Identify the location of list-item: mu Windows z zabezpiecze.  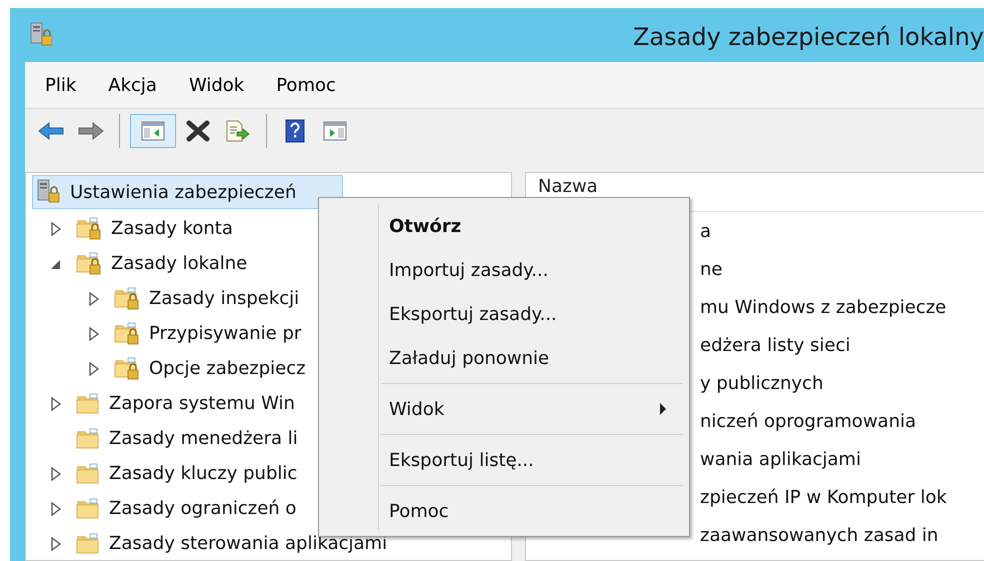
(823, 307).